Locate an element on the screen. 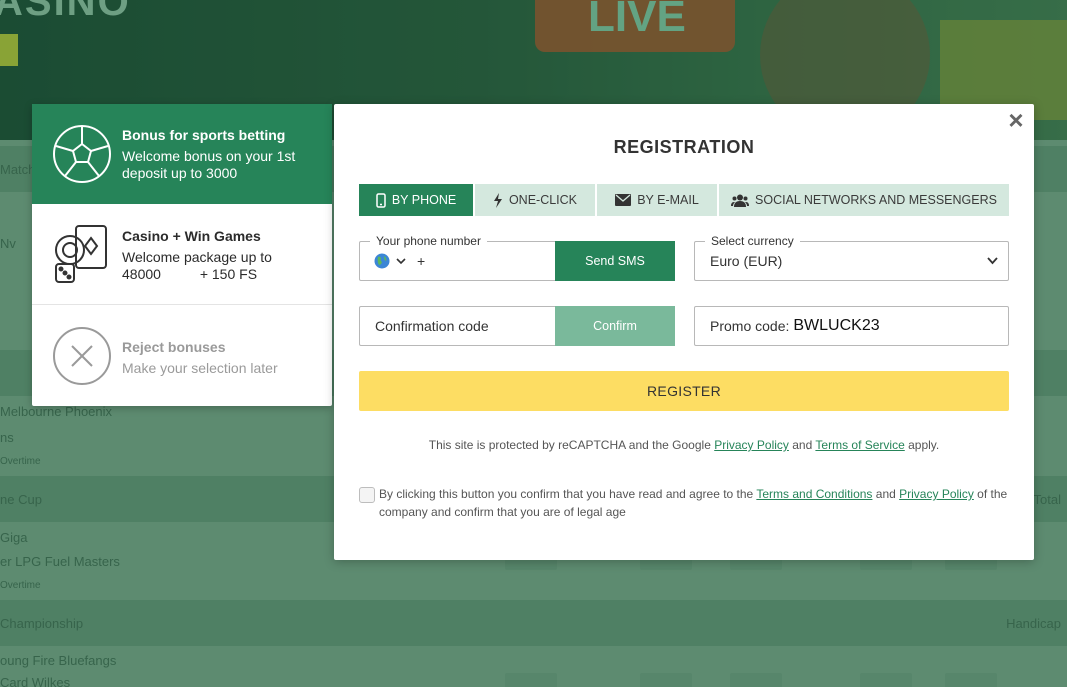 The image size is (1067, 687). confirm-button: Confirm is located at coordinates (615, 326).